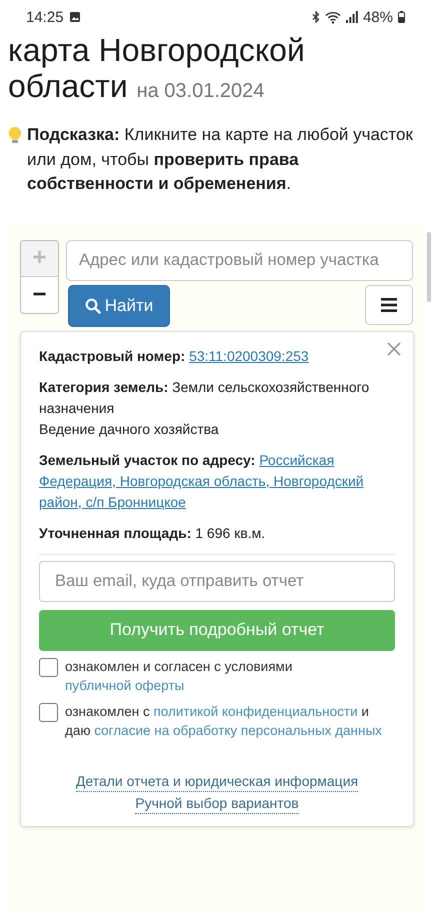 The height and width of the screenshot is (910, 432). What do you see at coordinates (92, 306) in the screenshot?
I see `search-icon` at bounding box center [92, 306].